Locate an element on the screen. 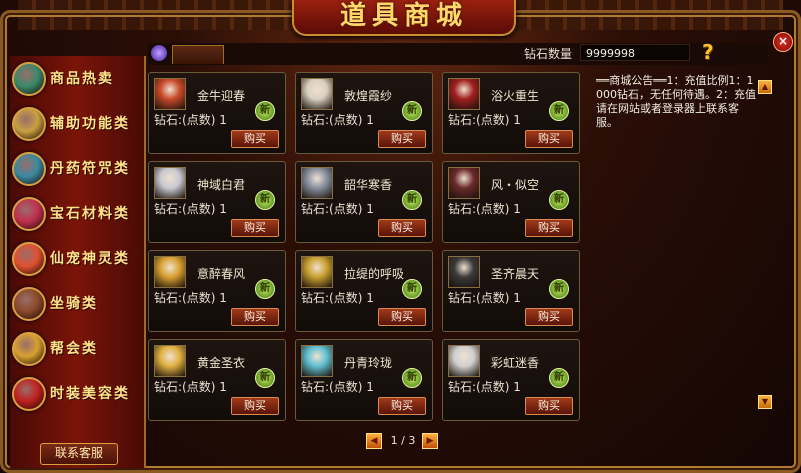  category-sidebar: 商品热卖辅助功能类丹药符咒类宝石材料类仙宠神灵类坐骑类帮会类时装美容类 is located at coordinates (78, 262).